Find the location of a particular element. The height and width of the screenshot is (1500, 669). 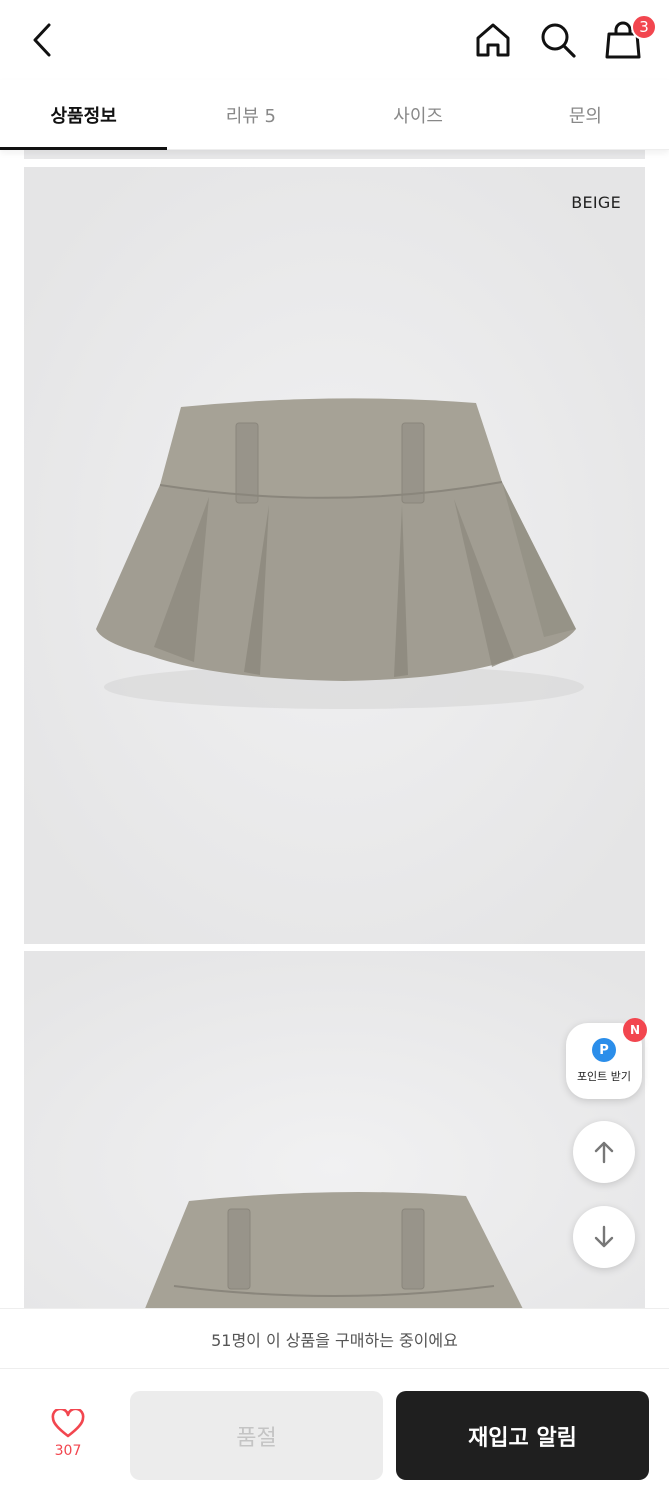

home-icon is located at coordinates (493, 40).